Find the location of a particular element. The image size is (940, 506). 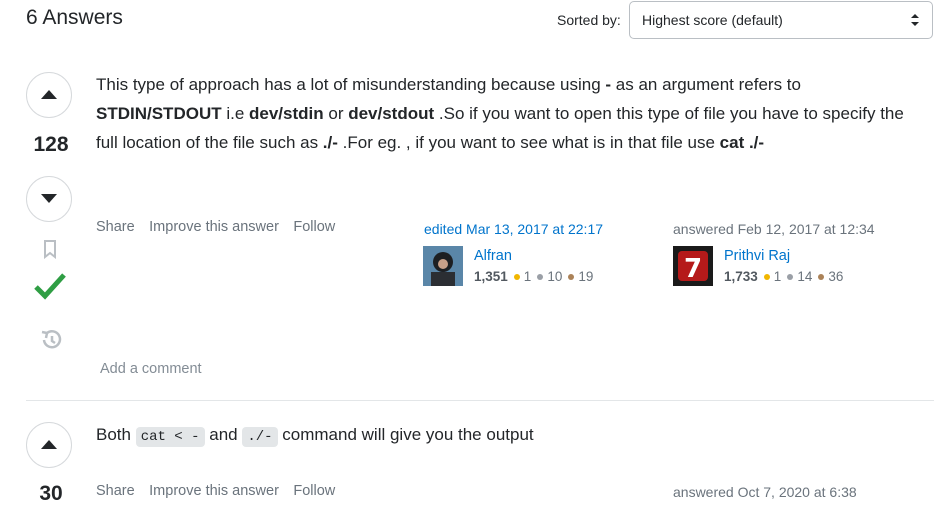

user-reputation: 1,351 1 10 19 is located at coordinates (534, 276).